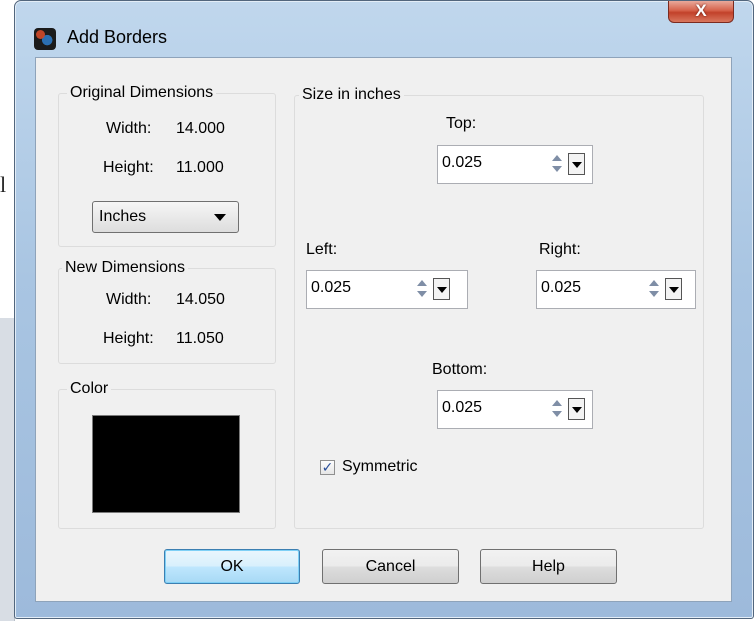 The image size is (754, 621). Describe the element at coordinates (462, 407) in the screenshot. I see `bottom-value: 0.025` at that location.